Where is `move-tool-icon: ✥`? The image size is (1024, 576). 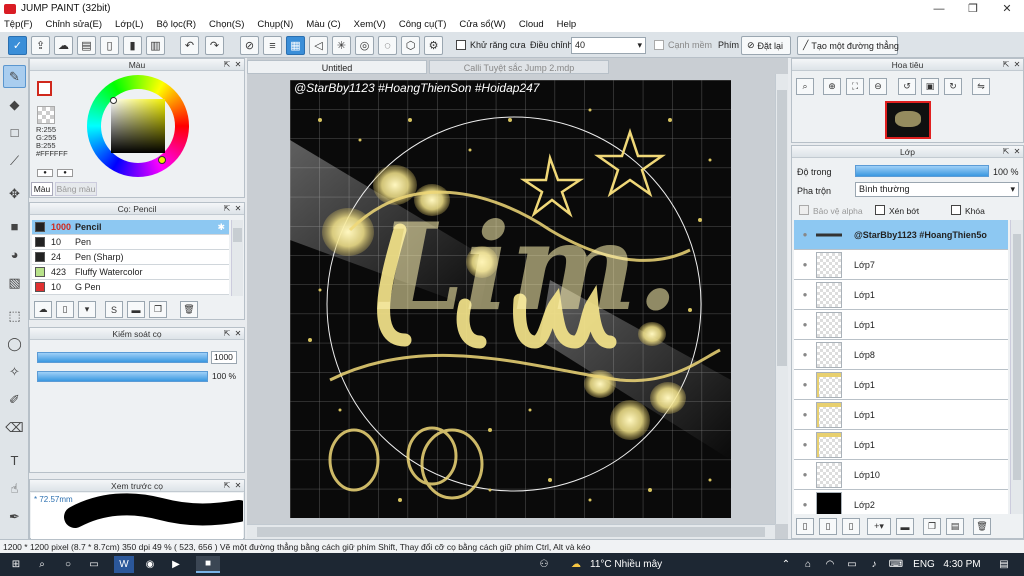
move-tool-icon: ✥ is located at coordinates (14, 193).